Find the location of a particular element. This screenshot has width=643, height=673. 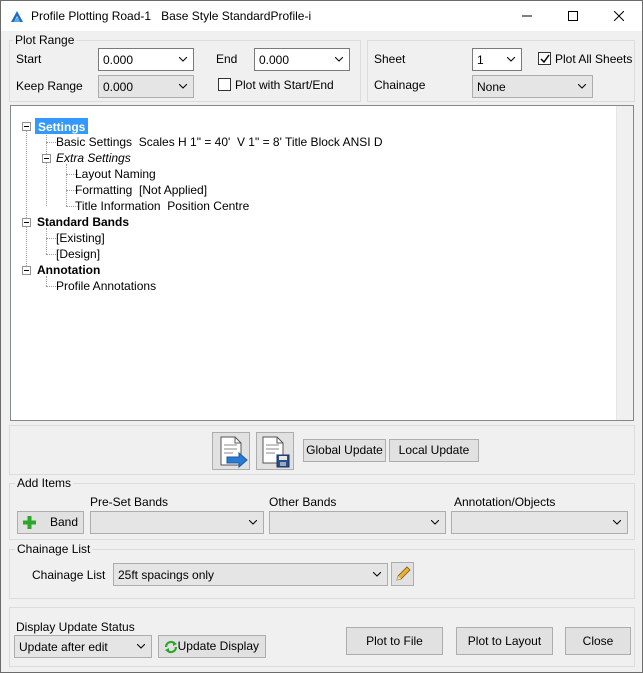

close-window-button is located at coordinates (619, 16).